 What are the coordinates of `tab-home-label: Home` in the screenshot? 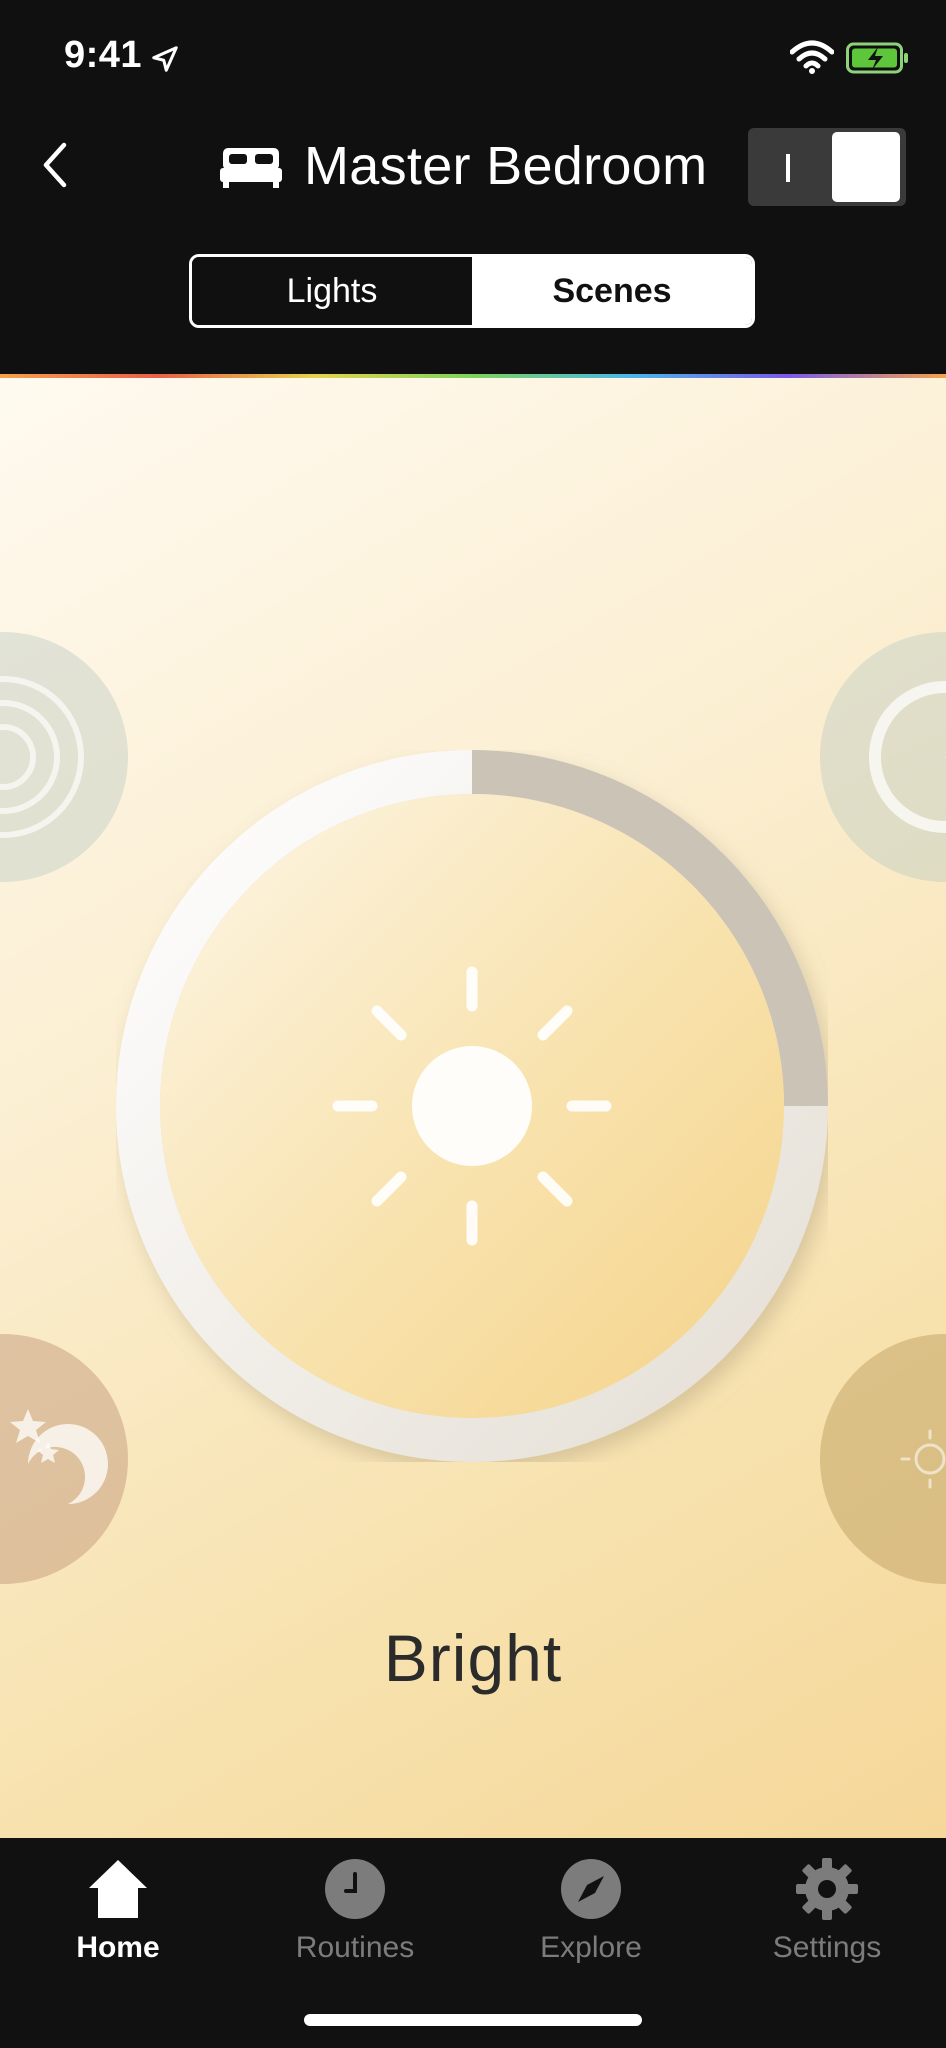 It's located at (118, 1947).